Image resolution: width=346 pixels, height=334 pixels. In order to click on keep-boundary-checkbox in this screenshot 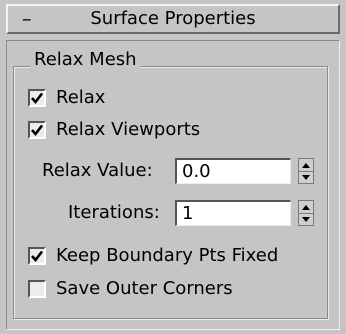, I will do `click(37, 256)`.